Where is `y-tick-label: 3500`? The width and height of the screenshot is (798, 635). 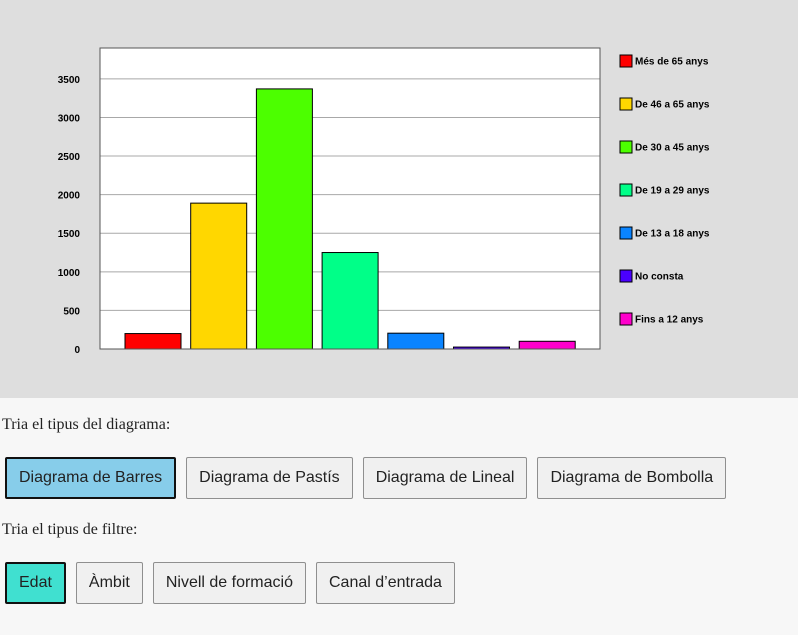
y-tick-label: 3500 is located at coordinates (69, 80).